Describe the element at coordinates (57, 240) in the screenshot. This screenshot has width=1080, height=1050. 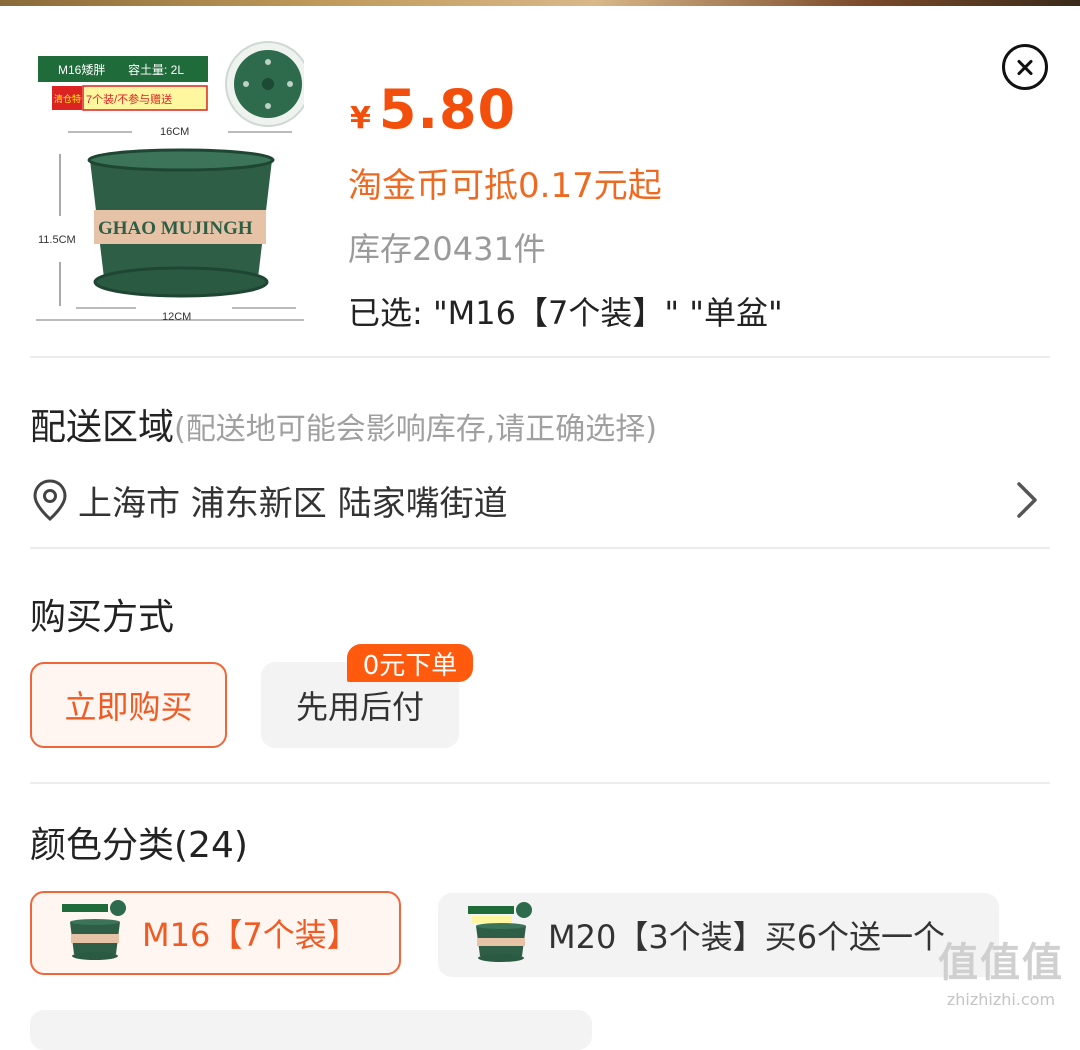
I see `thumb-height: 11.5CM` at that location.